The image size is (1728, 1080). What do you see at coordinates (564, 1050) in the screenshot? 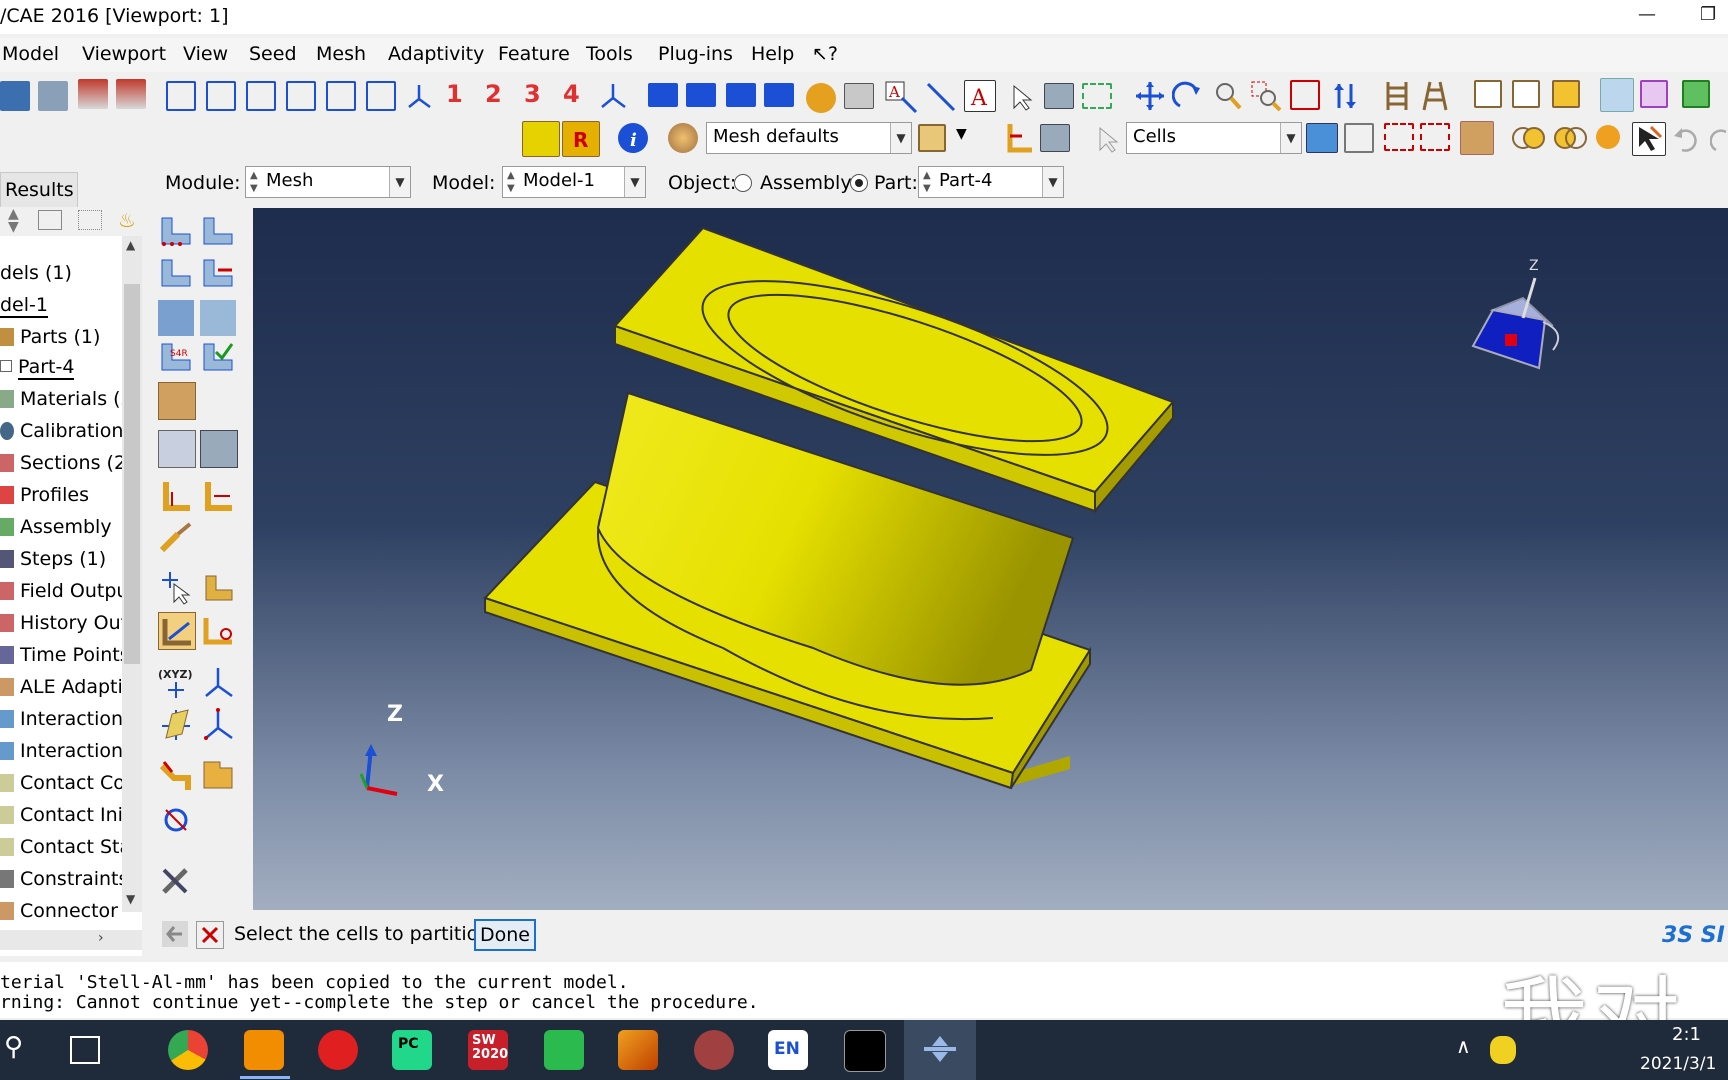
I see `notes-icon` at bounding box center [564, 1050].